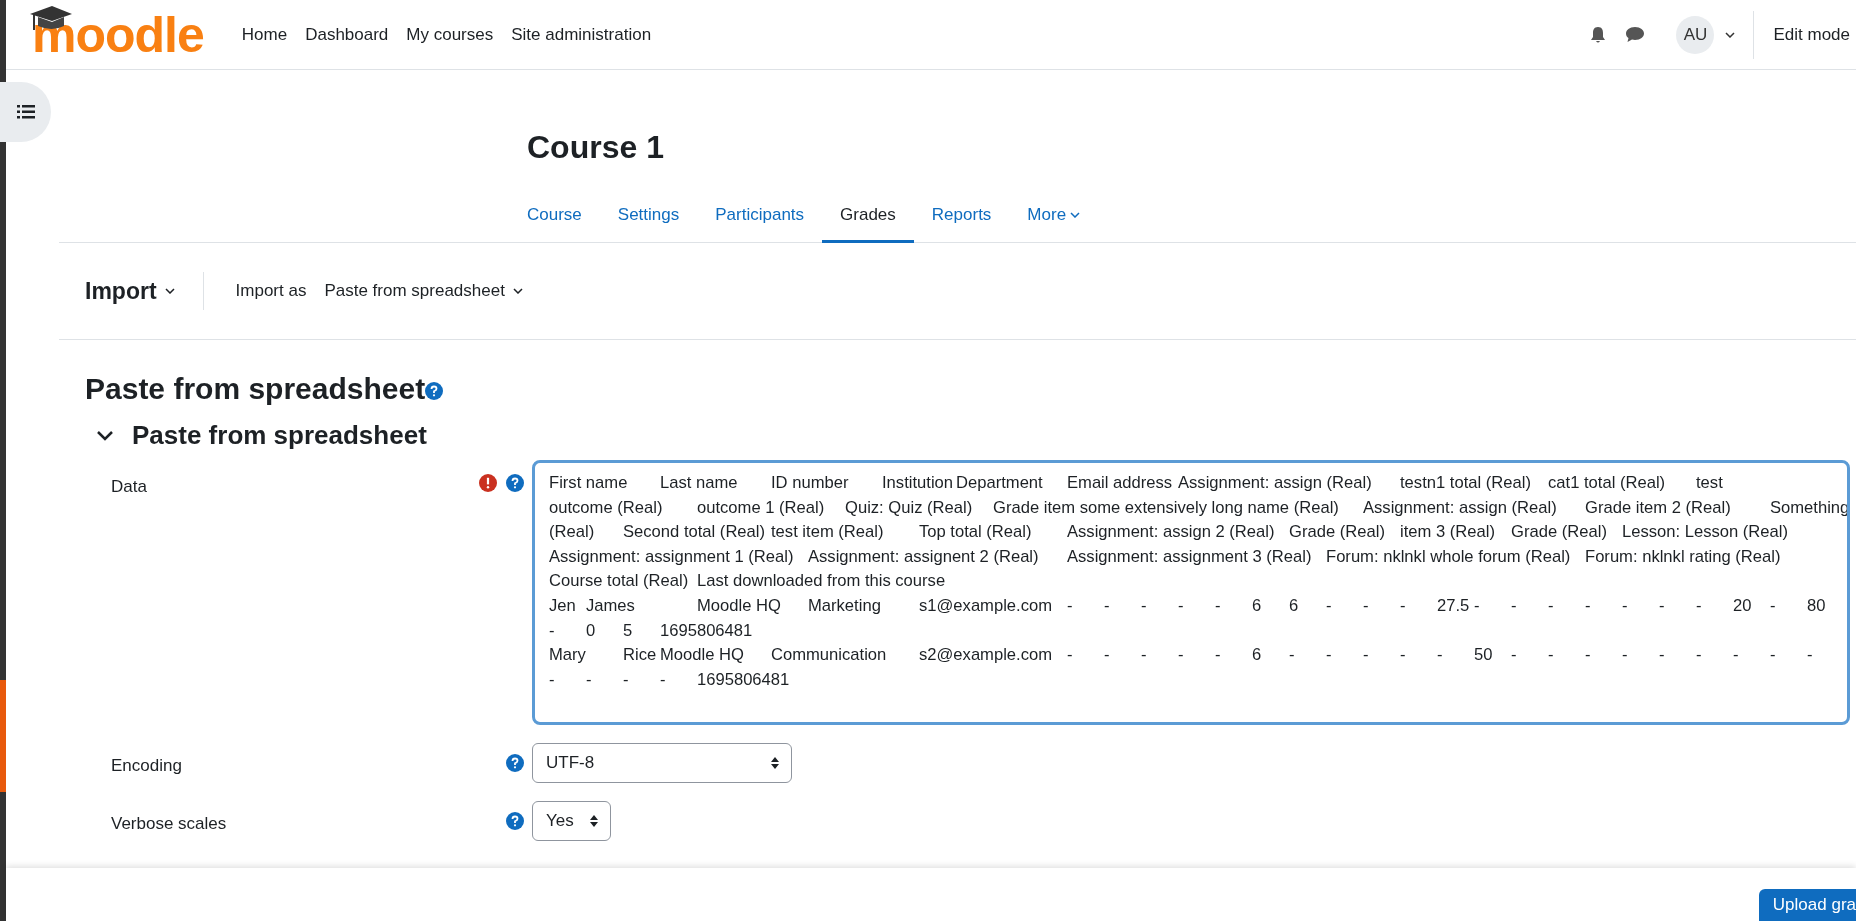 Image resolution: width=1856 pixels, height=921 pixels. What do you see at coordinates (760, 216) in the screenshot?
I see `nav-tab: Participants` at bounding box center [760, 216].